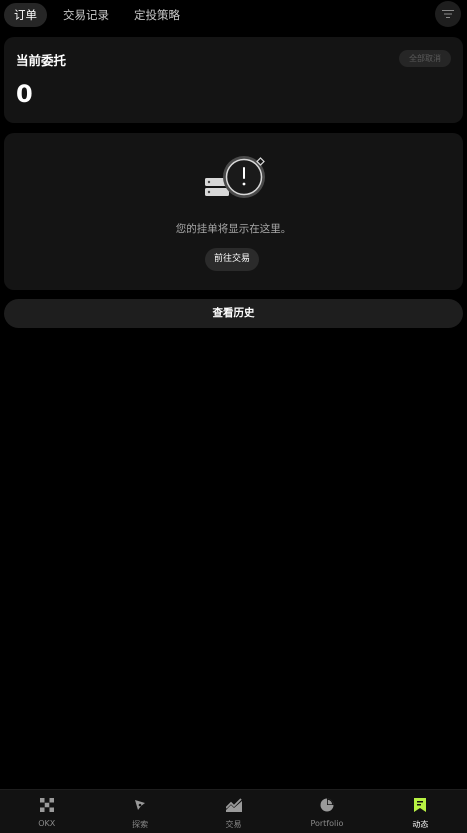 The width and height of the screenshot is (467, 833). I want to click on nav-item-explore: 探索, so click(139, 811).